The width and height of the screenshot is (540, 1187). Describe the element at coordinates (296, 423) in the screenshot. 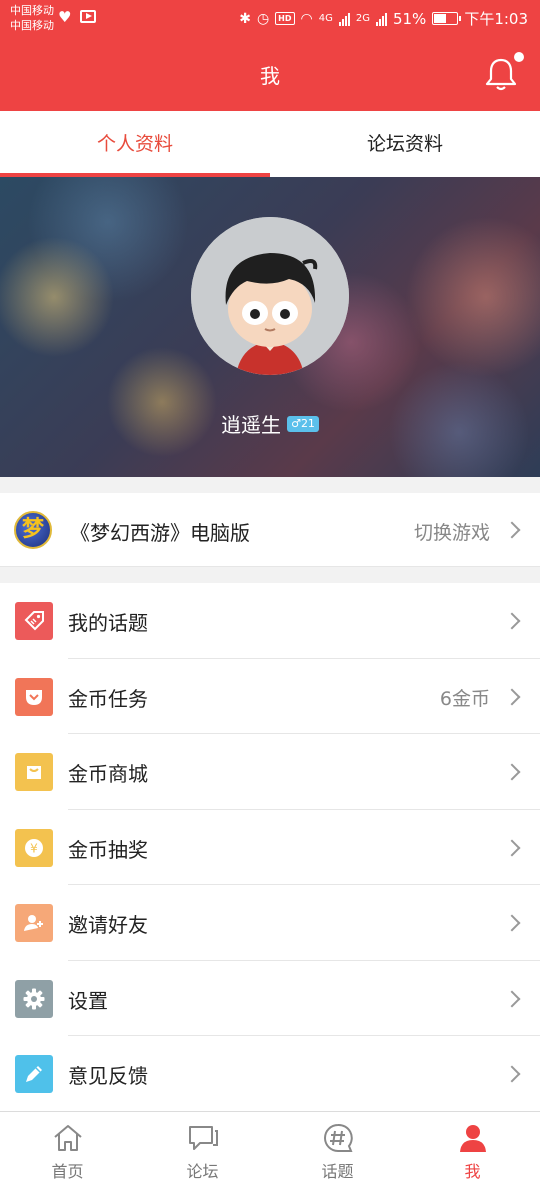

I see `male-icon: ♂` at that location.